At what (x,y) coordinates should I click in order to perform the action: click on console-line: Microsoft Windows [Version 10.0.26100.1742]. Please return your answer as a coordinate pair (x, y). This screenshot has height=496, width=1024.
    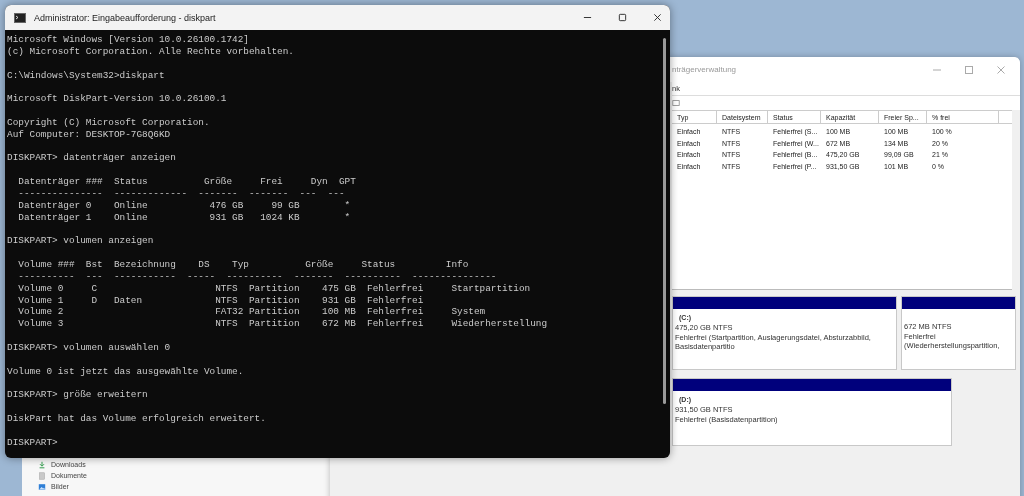
    Looking at the image, I should click on (128, 40).